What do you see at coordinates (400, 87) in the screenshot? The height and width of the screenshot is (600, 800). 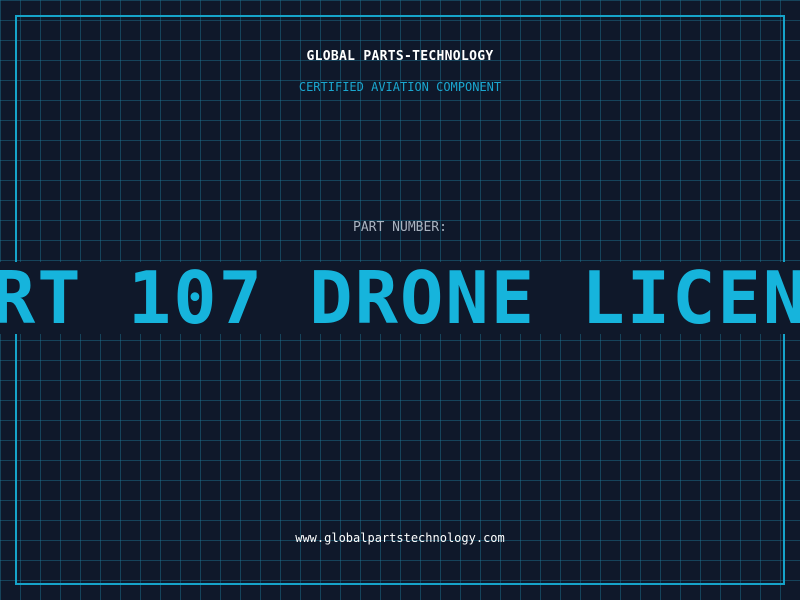 I see `certification-subtitle: CERTIFIED AVIATION COMPONENT` at bounding box center [400, 87].